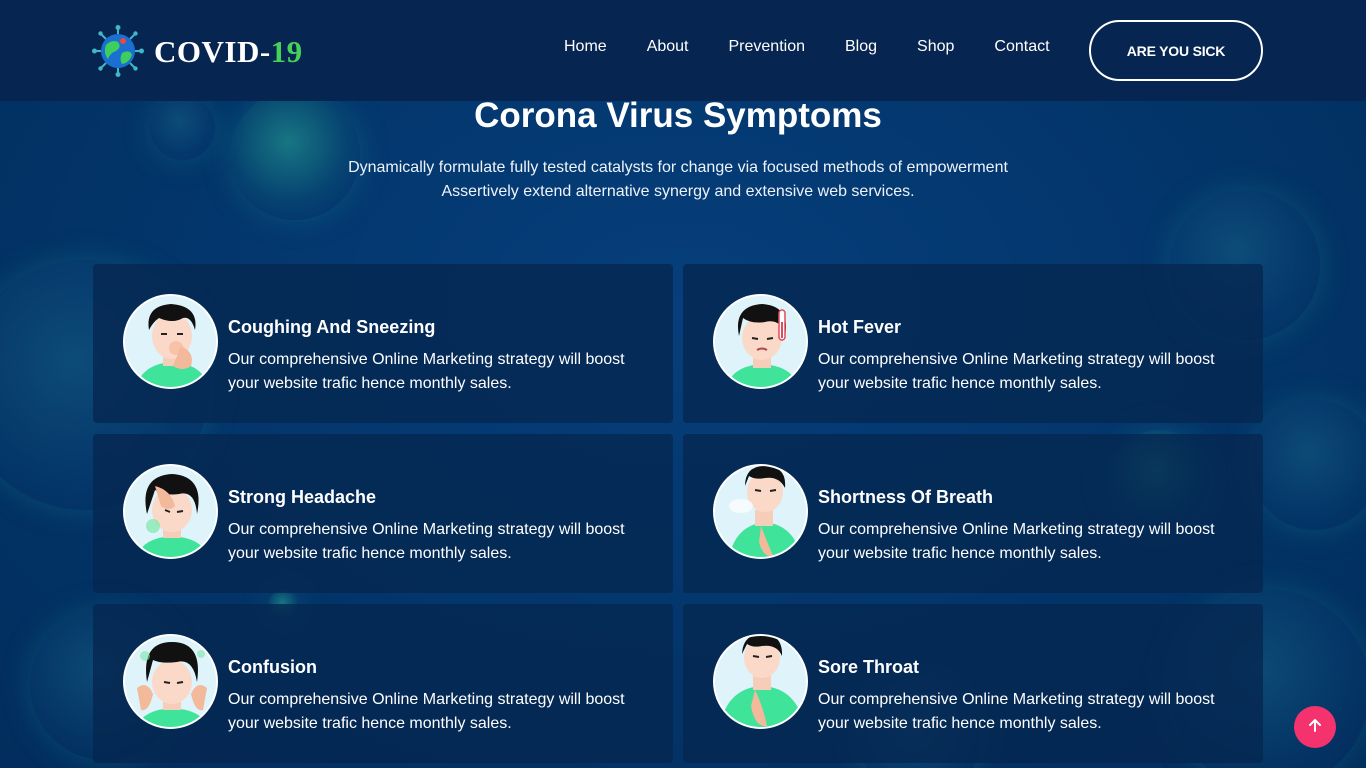 The image size is (1366, 768). I want to click on coughing-person-icon, so click(170, 341).